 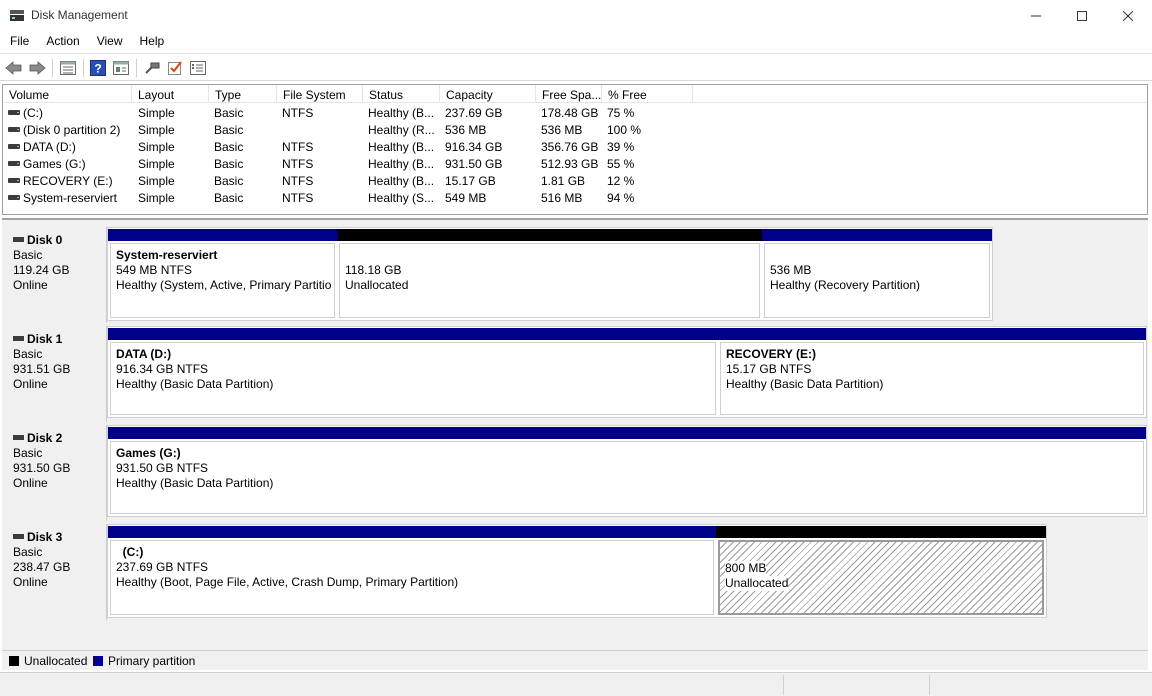 I want to click on volume-capacity: 549 MB, so click(x=466, y=198).